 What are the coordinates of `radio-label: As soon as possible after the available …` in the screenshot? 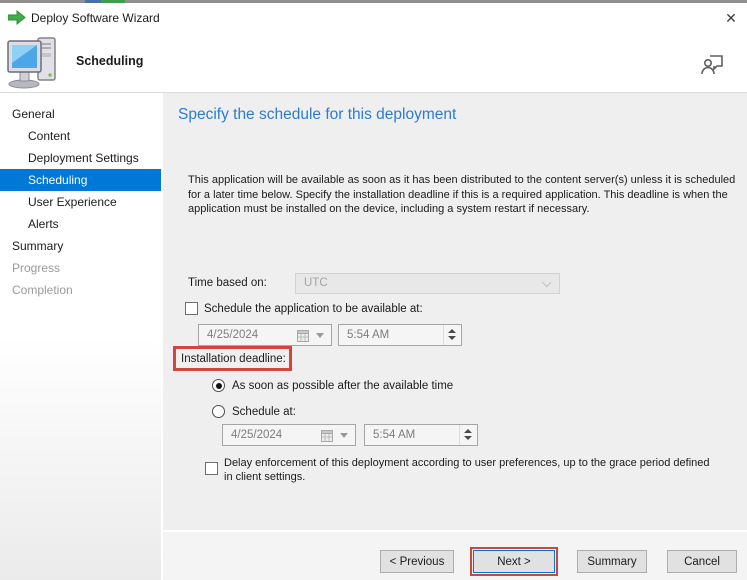 It's located at (343, 386).